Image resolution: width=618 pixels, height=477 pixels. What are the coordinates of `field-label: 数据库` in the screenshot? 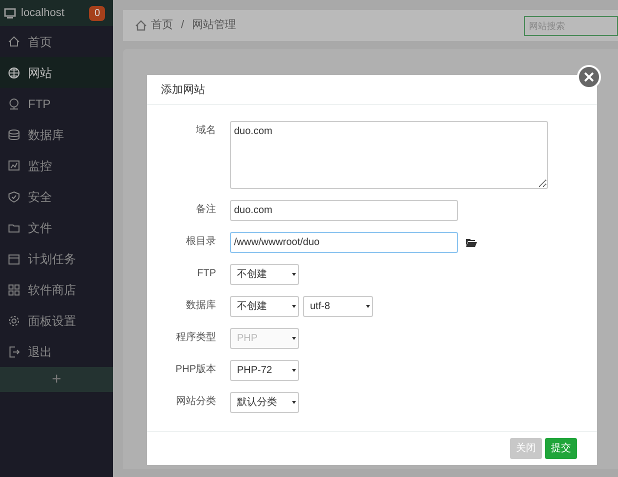 It's located at (200, 305).